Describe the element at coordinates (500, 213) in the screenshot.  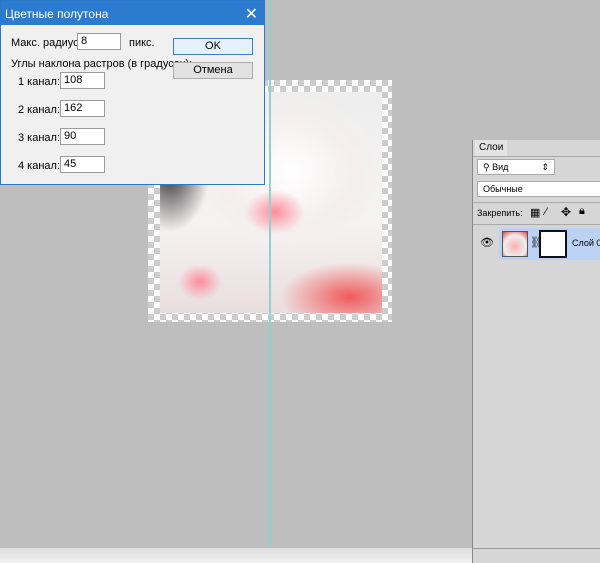
I see `lock-label: Закрепить:` at that location.